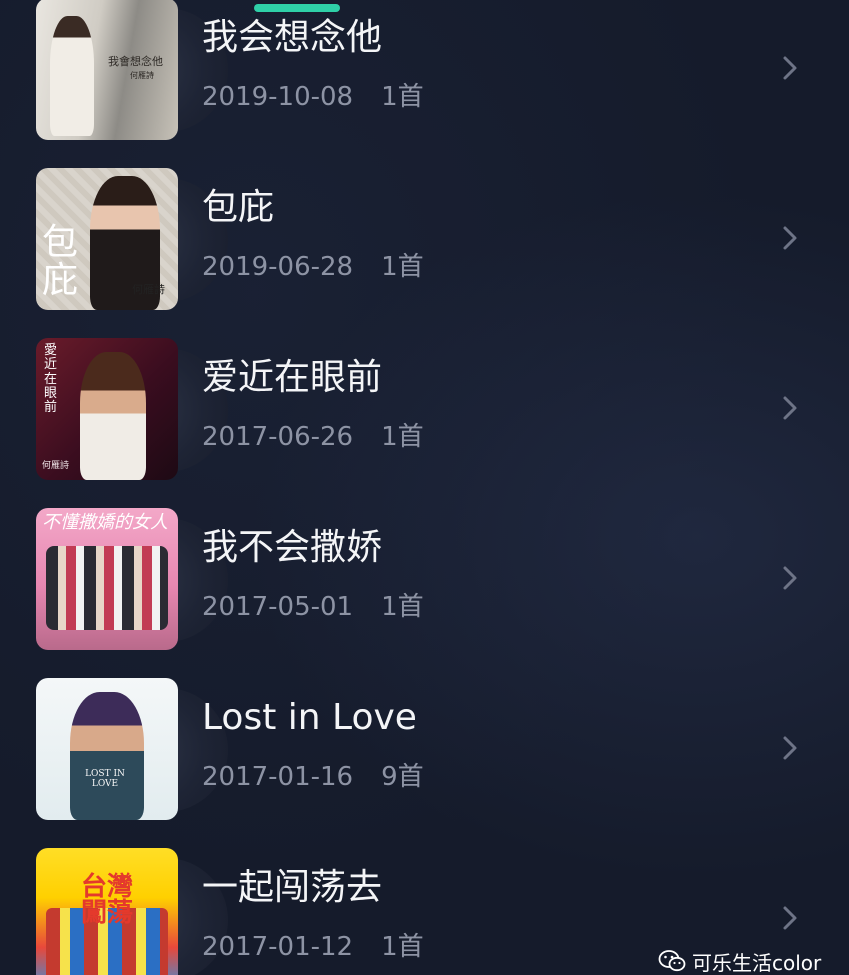  What do you see at coordinates (672, 961) in the screenshot?
I see `wechat-icon` at bounding box center [672, 961].